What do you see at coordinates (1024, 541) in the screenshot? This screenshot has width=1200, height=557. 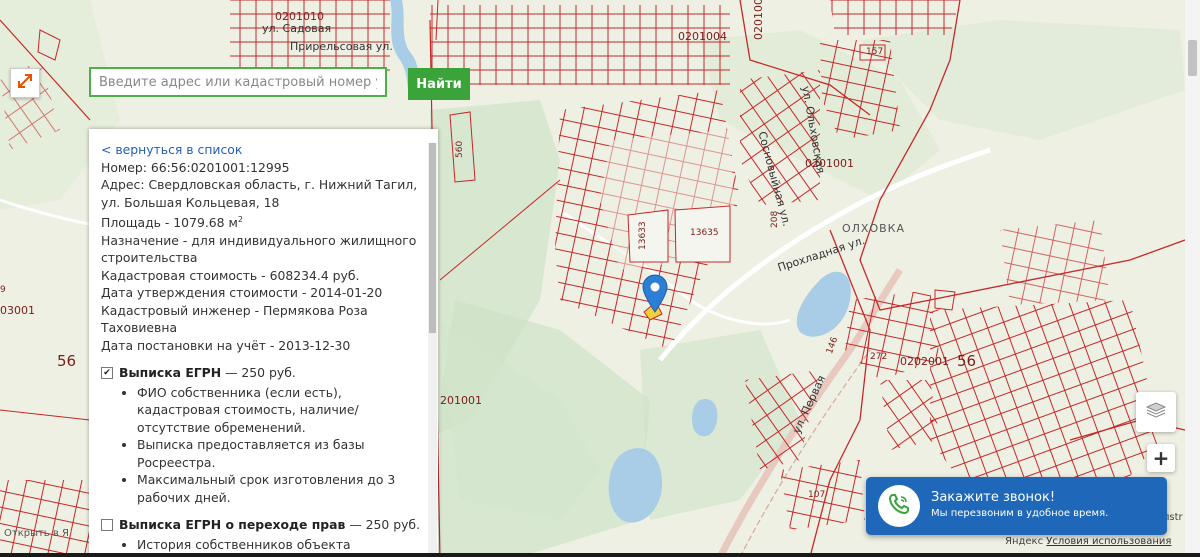 I see `yandex-label: Яндекс` at bounding box center [1024, 541].